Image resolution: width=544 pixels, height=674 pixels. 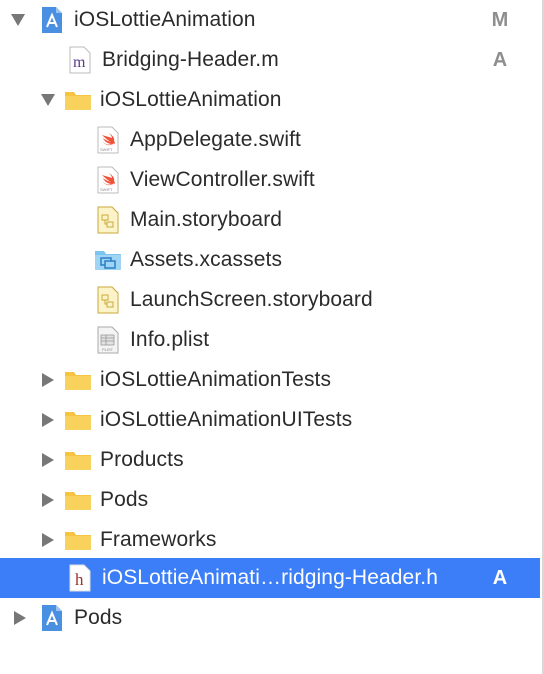 I want to click on objc-h-file-icon: h, so click(x=80, y=578).